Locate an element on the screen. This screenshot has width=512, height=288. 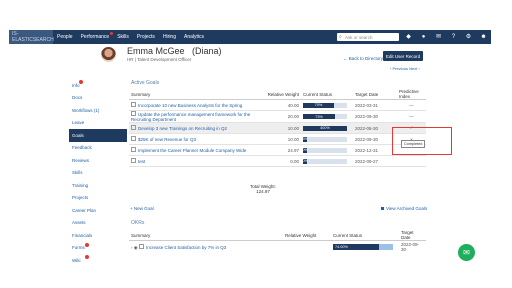
sidebar-item-label: Skills is located at coordinates (77, 173).